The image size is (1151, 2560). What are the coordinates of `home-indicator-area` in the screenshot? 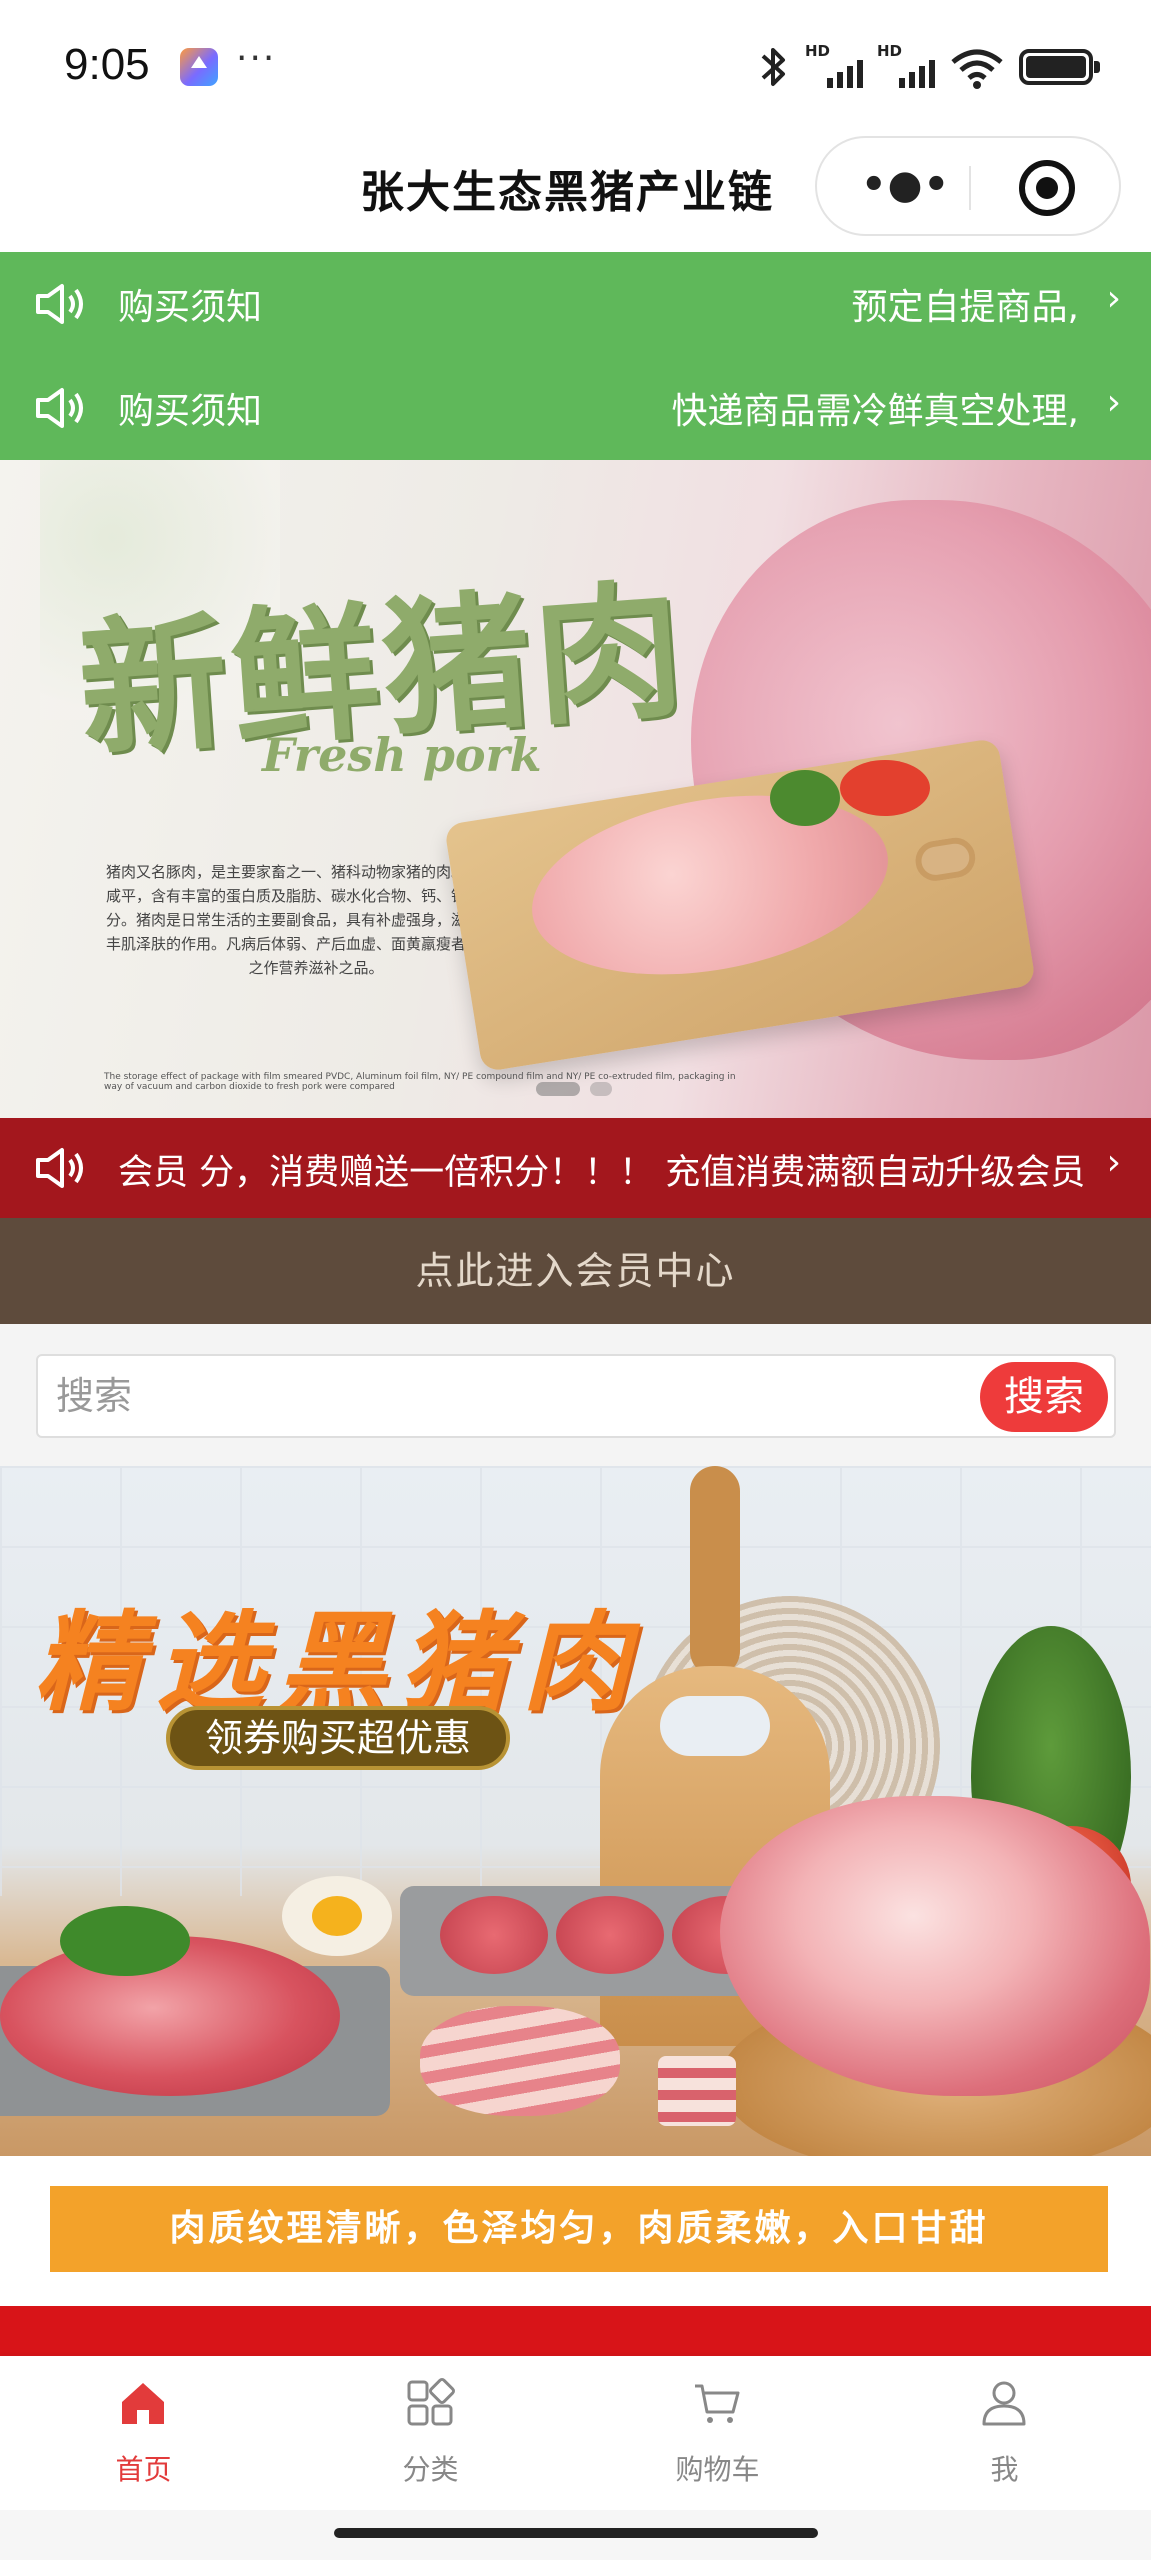 It's located at (575, 2535).